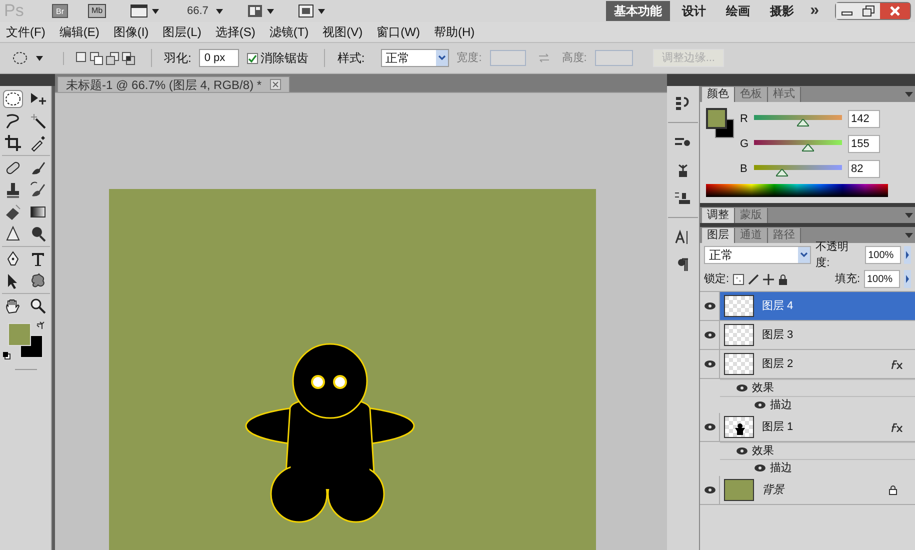 This screenshot has height=550, width=915. Describe the element at coordinates (883, 255) in the screenshot. I see `opacity-field: 100%` at that location.